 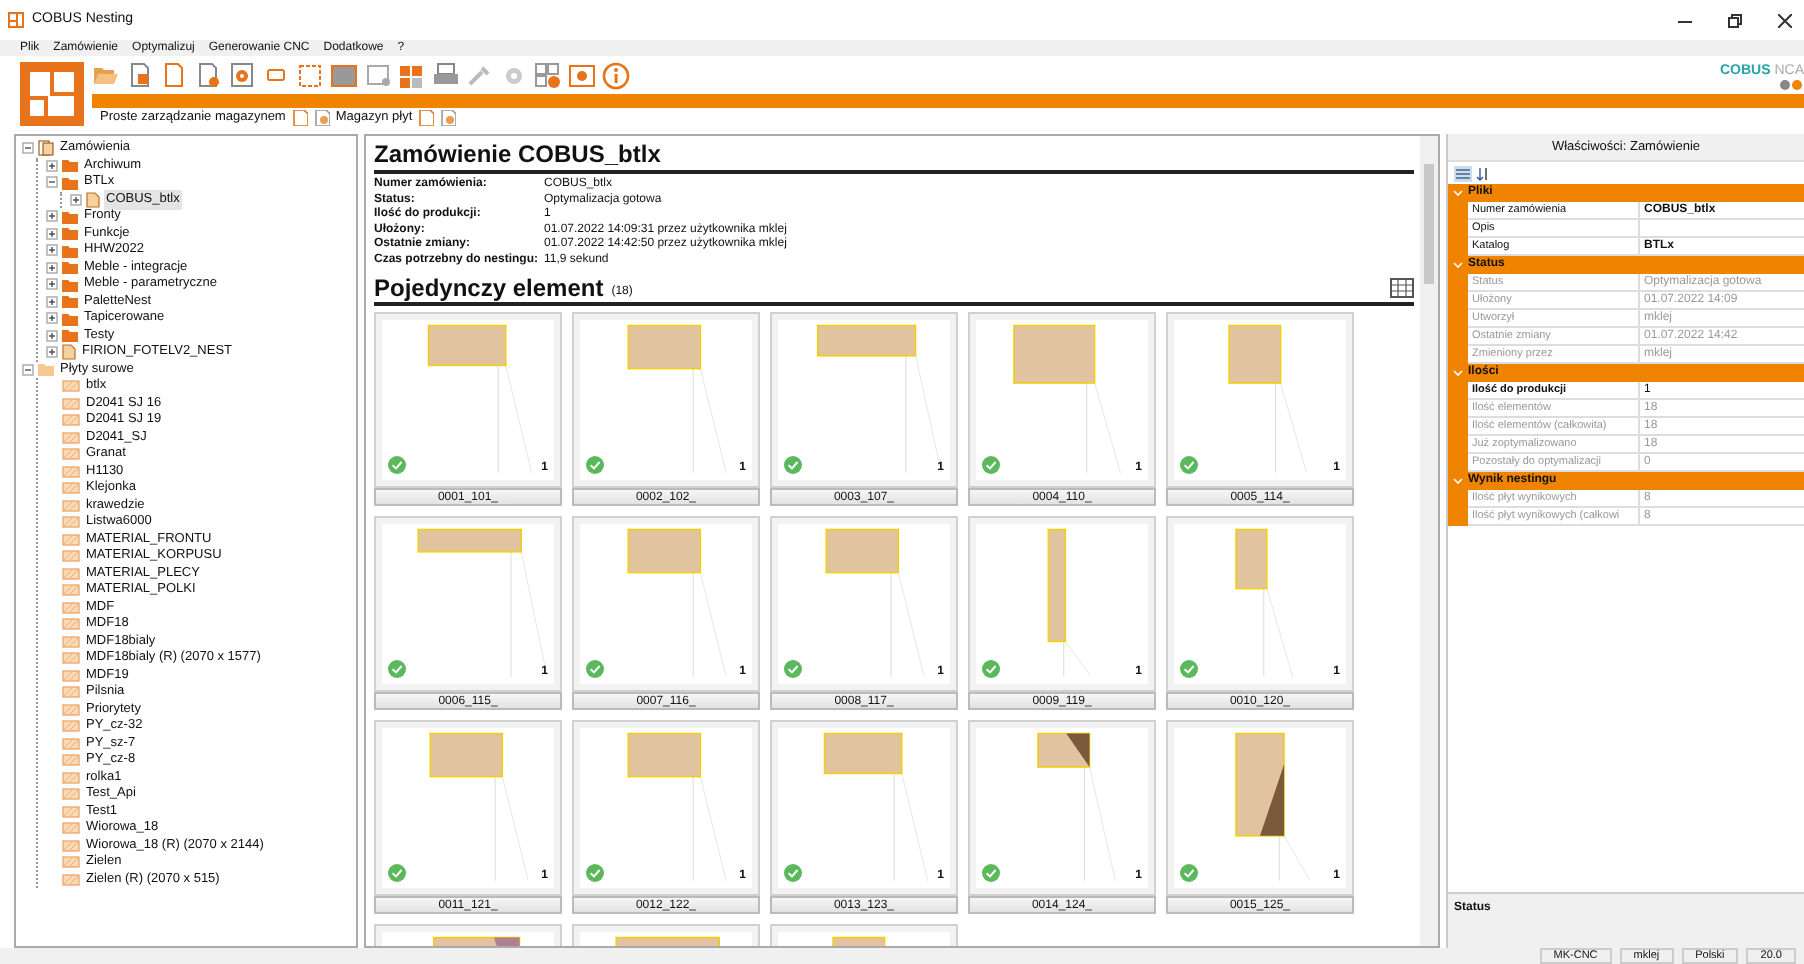 What do you see at coordinates (1792, 84) in the screenshot?
I see `dots-icon` at bounding box center [1792, 84].